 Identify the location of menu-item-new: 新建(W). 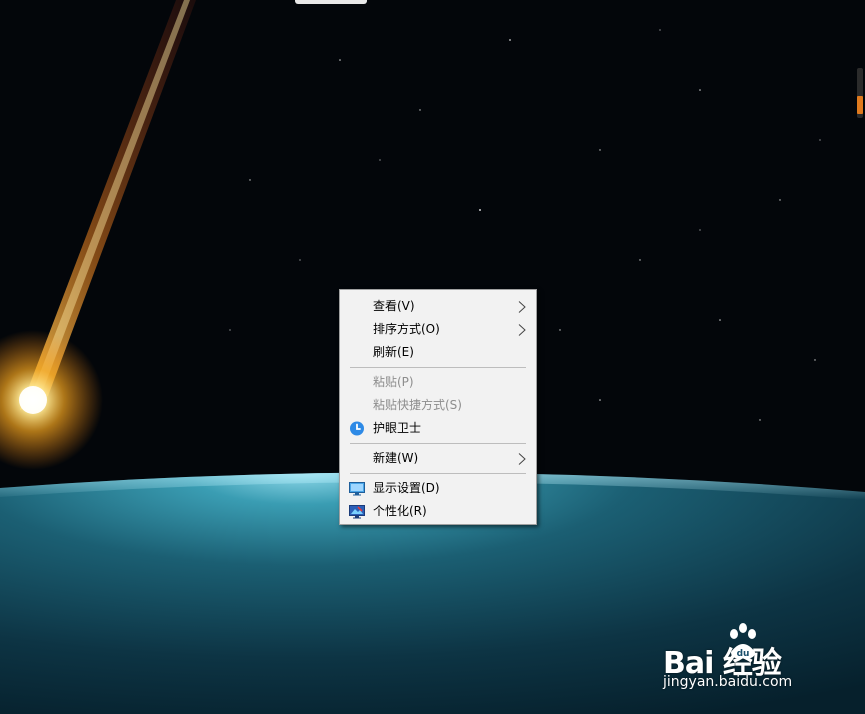
(438, 458).